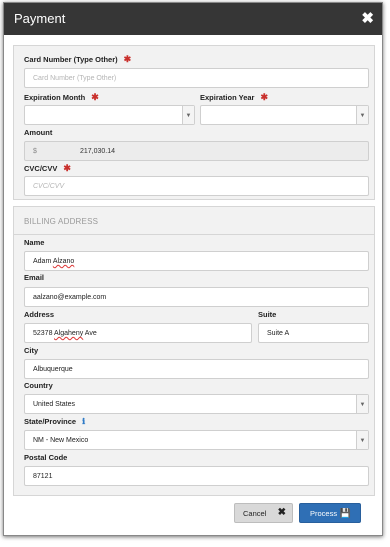  What do you see at coordinates (49, 186) in the screenshot?
I see `cvc-placeholder: CVC/CVV` at bounding box center [49, 186].